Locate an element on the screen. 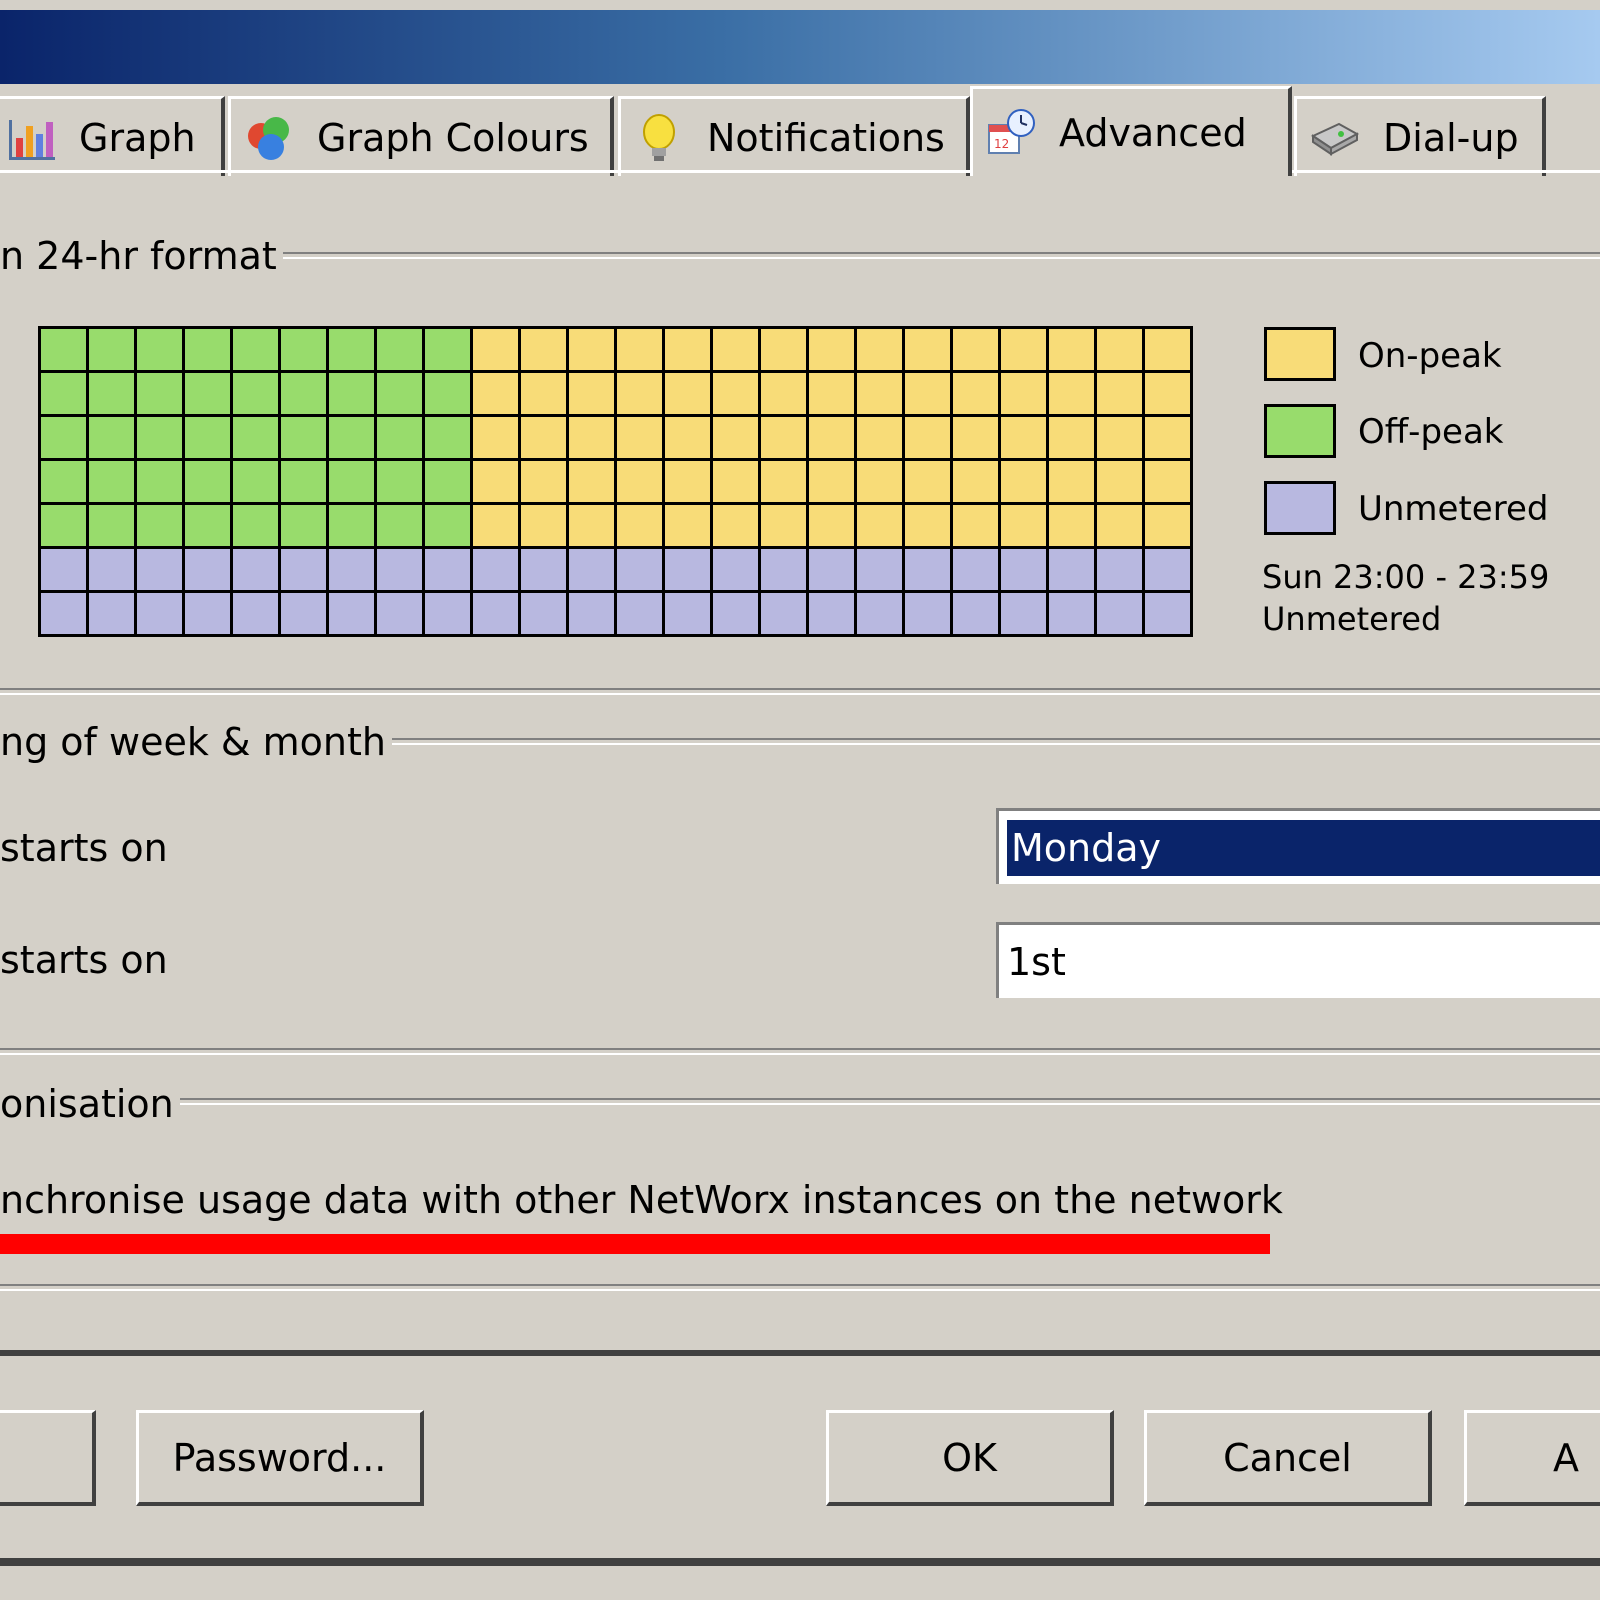 The image size is (1600, 1600). legend-swatch-on-peak is located at coordinates (1300, 354).